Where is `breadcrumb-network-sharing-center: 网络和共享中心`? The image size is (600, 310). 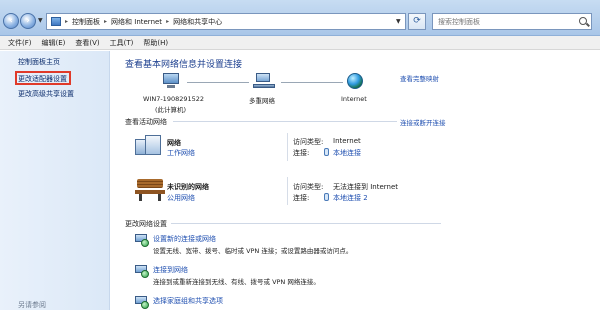
breadcrumb-network-sharing-center: 网络和共享中心 is located at coordinates (197, 22).